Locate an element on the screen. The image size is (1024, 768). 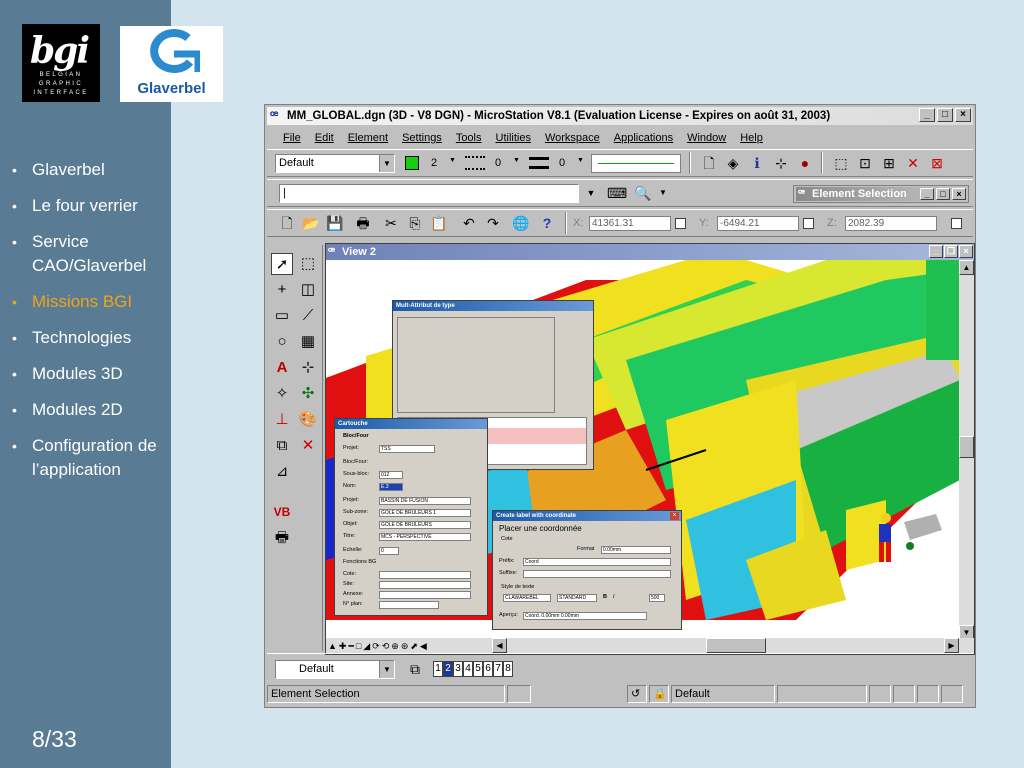
menu-applications: Applications is located at coordinates (643, 138).